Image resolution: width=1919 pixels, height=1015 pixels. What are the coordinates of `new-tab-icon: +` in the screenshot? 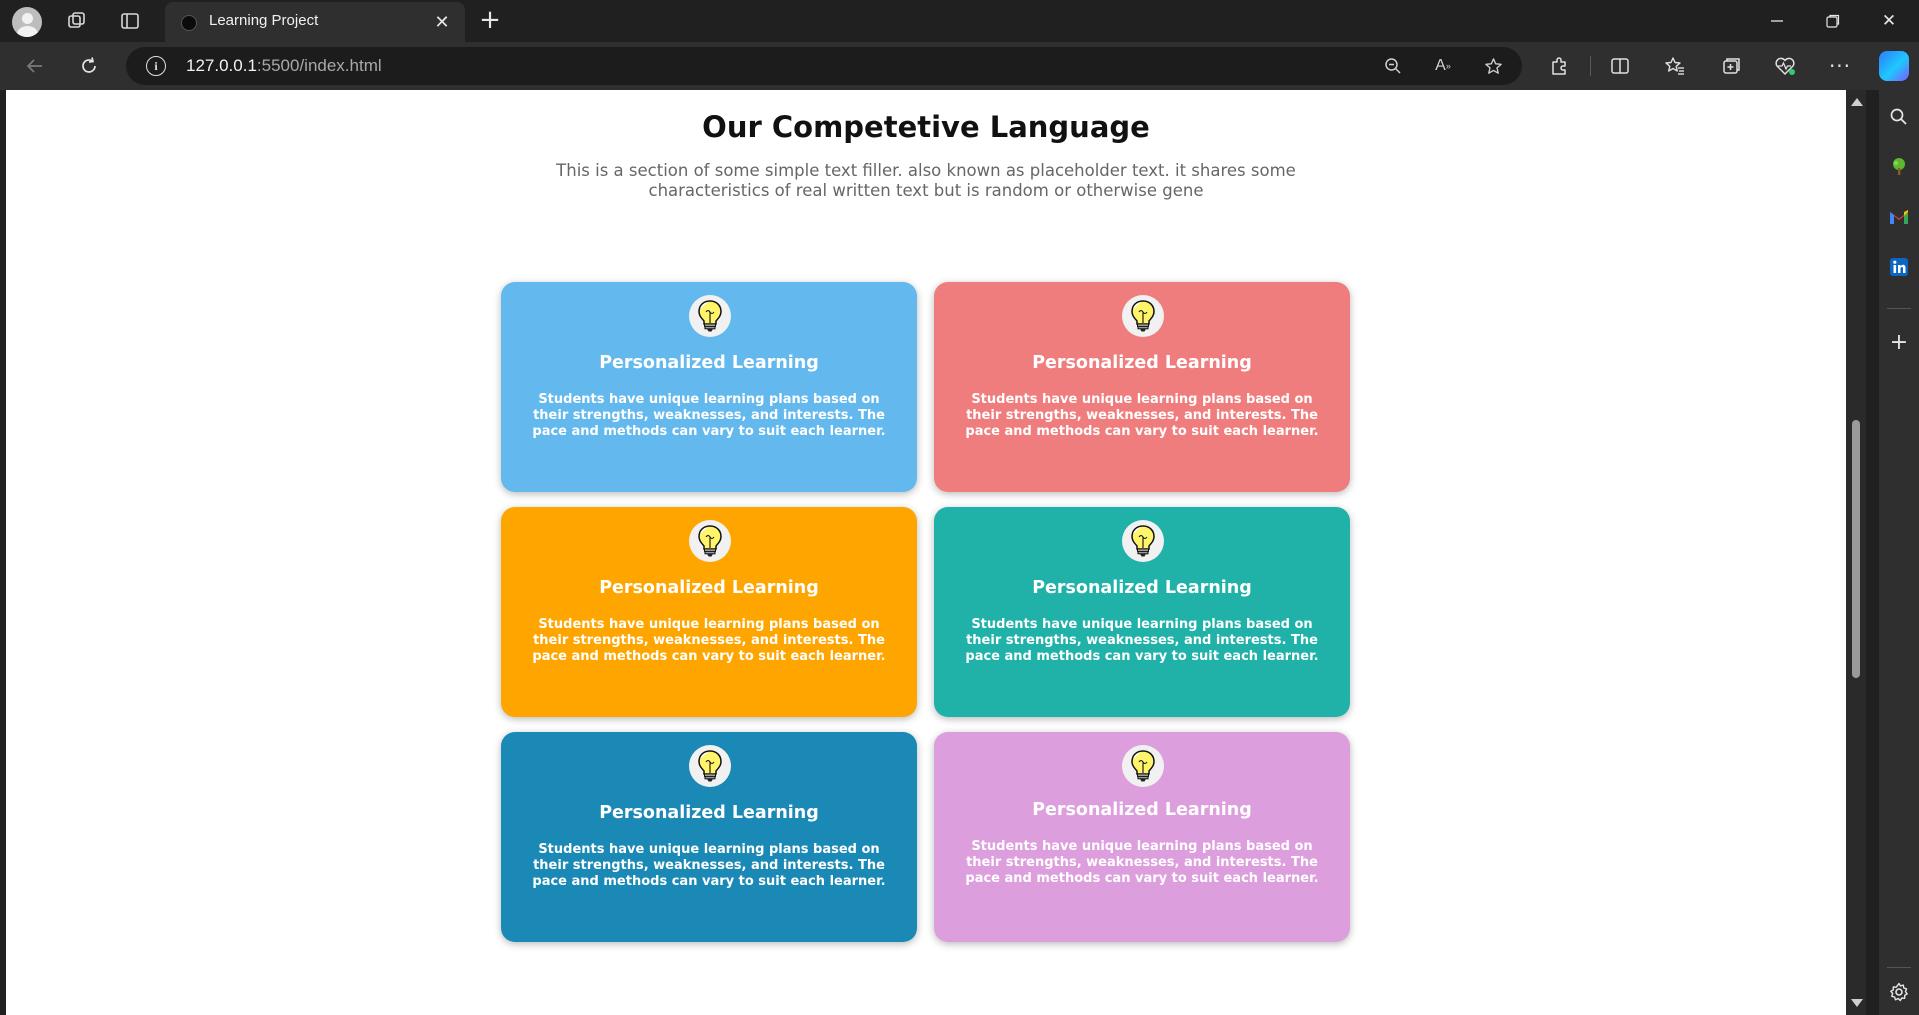 It's located at (490, 21).